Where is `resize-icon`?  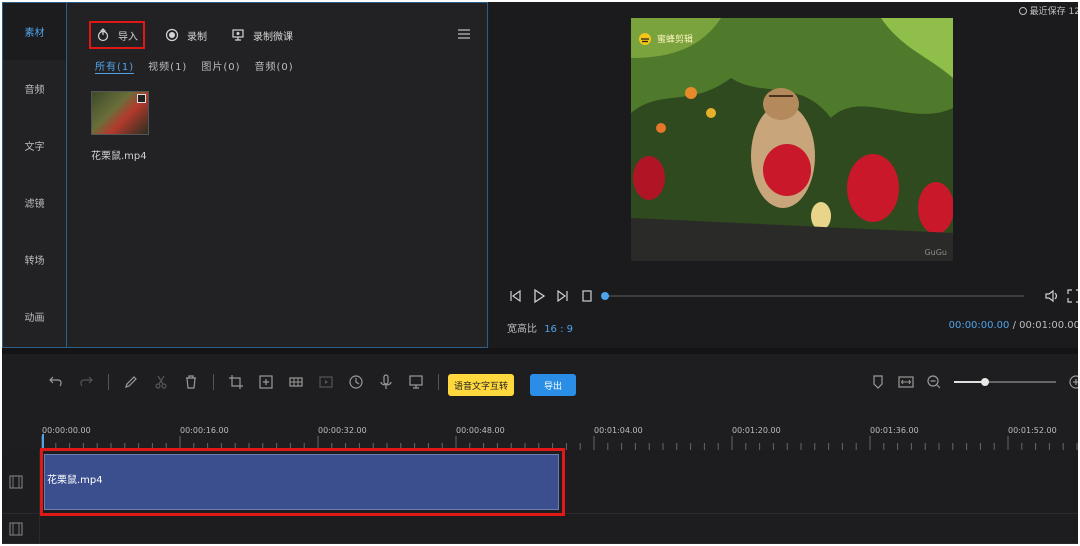 resize-icon is located at coordinates (266, 382).